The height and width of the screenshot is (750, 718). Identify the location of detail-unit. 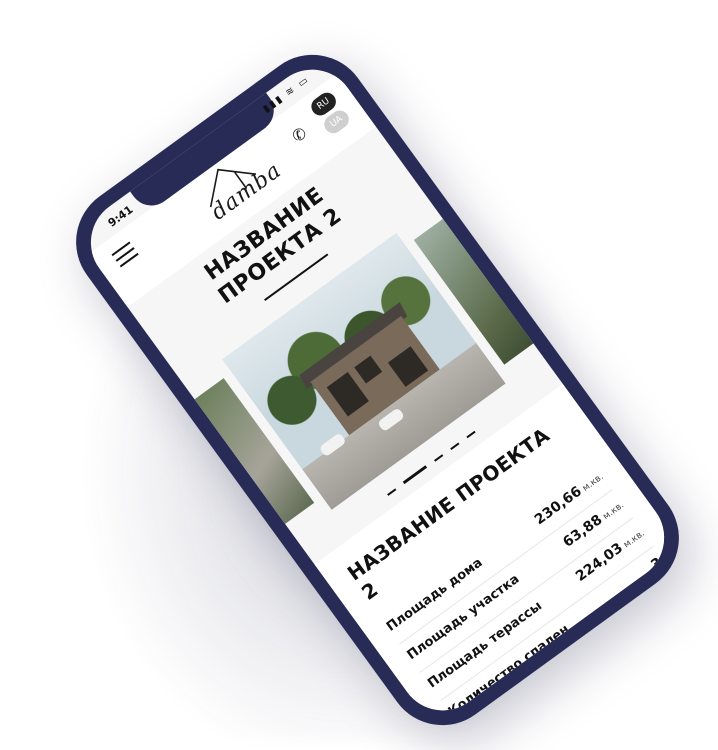
(664, 561).